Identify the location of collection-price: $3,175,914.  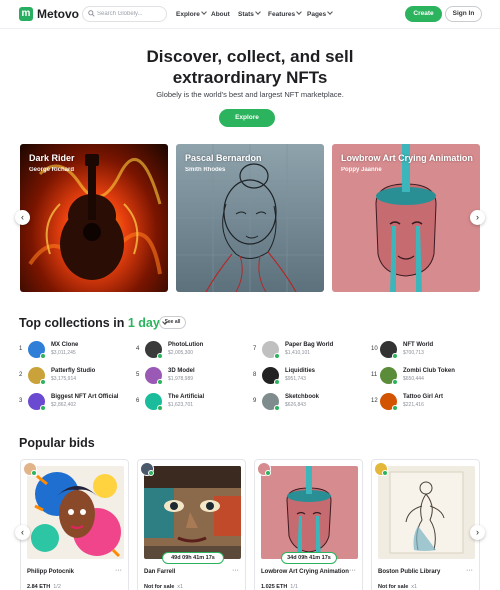
(64, 379).